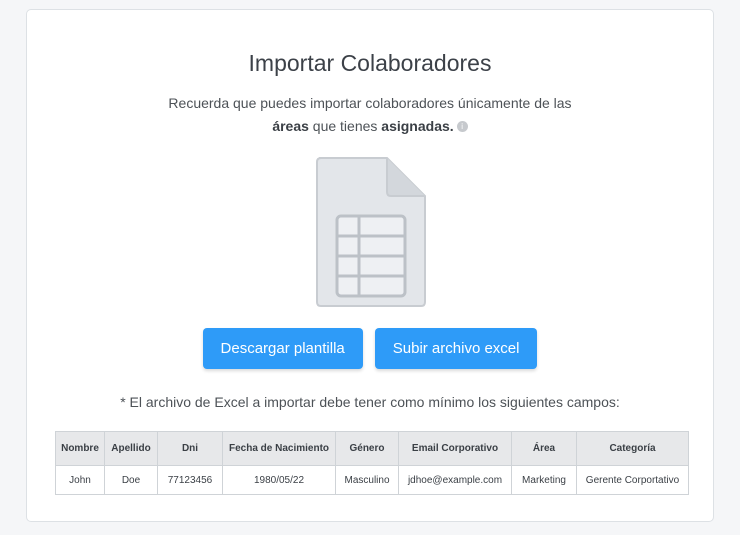 Image resolution: width=740 pixels, height=535 pixels. I want to click on header-categoria: Categoría, so click(632, 448).